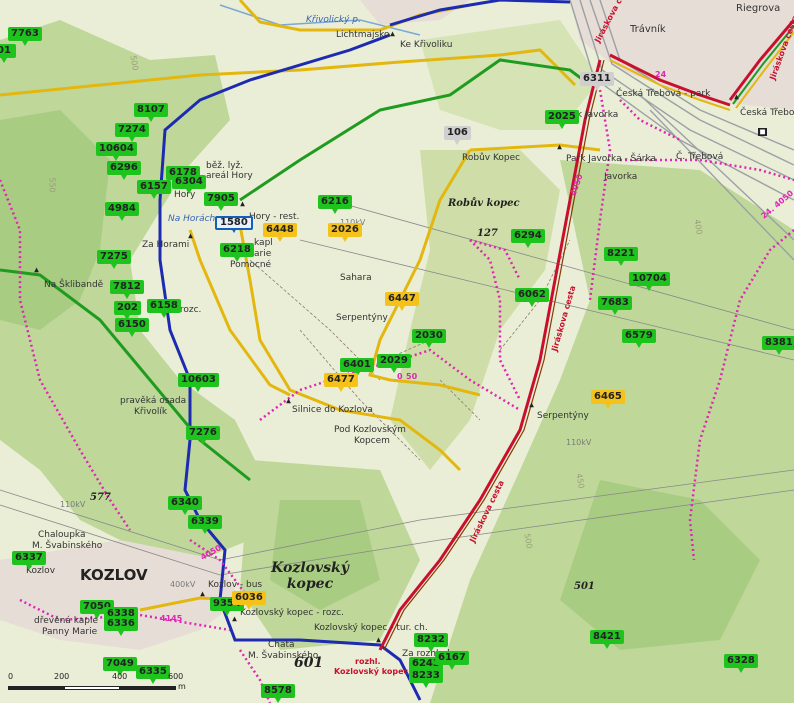 This screenshot has width=794, height=703. What do you see at coordinates (429, 338) in the screenshot?
I see `marker-2030: 2030` at bounding box center [429, 338].